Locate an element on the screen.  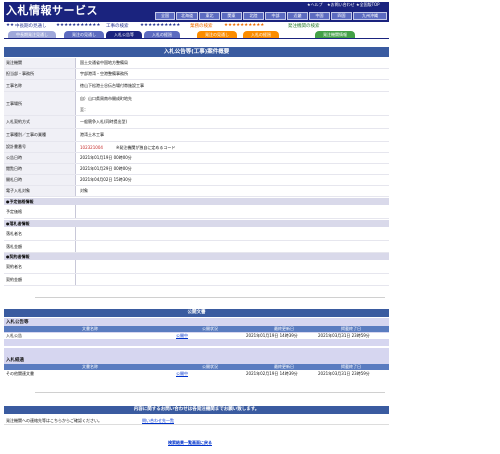
row-value: 徳山下松港士谷伝台場付帯施設工事 is located at coordinates (112, 85).